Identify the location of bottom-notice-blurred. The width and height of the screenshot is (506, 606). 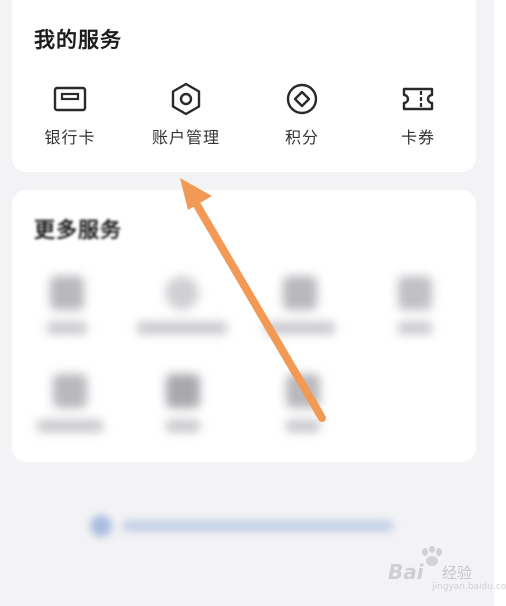
(243, 526).